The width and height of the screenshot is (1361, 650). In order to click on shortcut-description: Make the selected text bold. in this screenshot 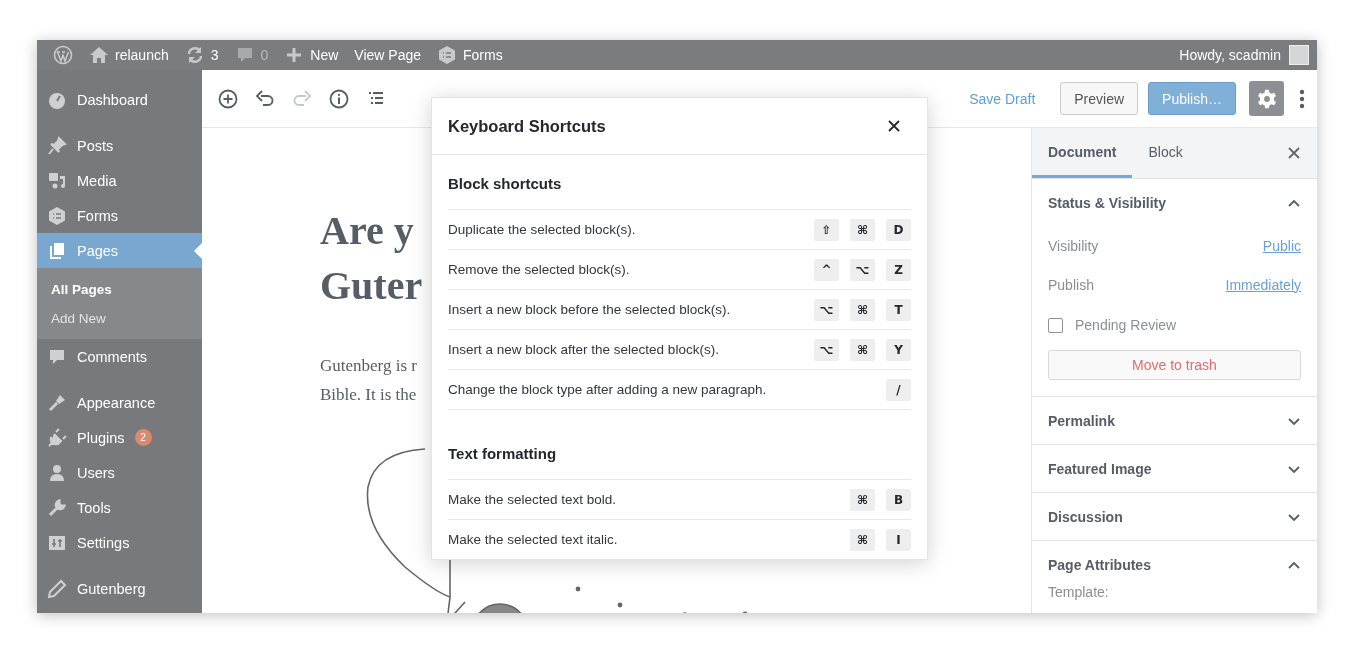, I will do `click(532, 499)`.